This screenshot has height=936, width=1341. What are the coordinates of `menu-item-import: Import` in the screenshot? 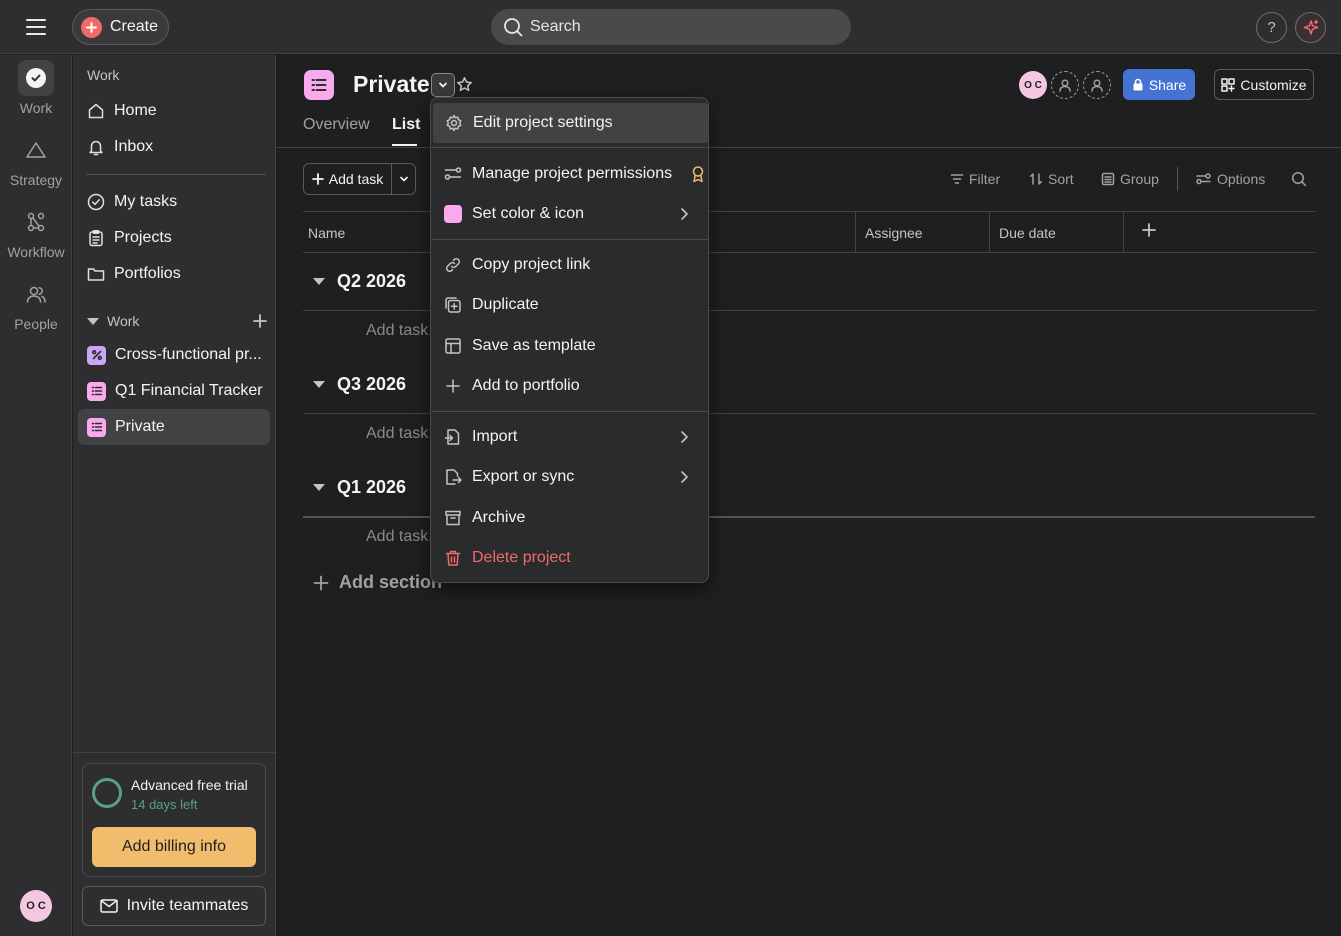 It's located at (570, 437).